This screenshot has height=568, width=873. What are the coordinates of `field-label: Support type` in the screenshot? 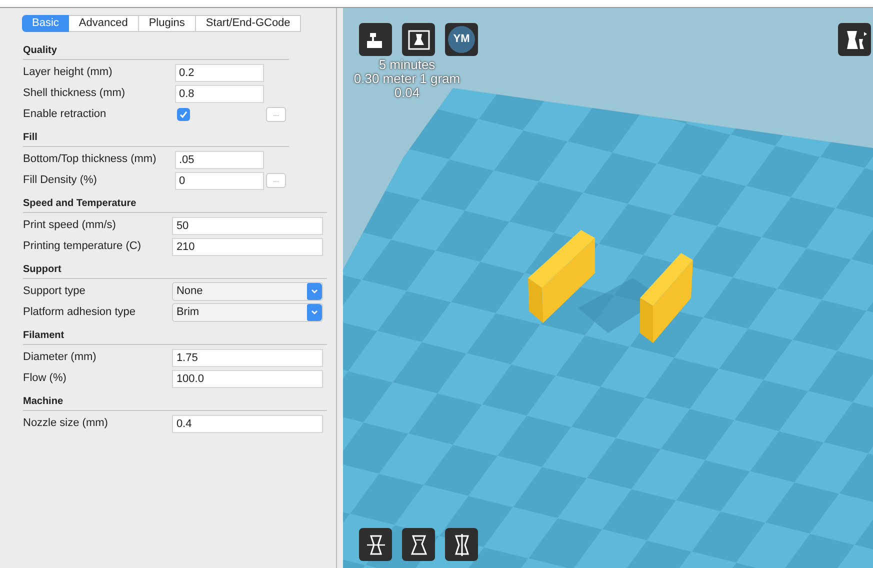 It's located at (54, 292).